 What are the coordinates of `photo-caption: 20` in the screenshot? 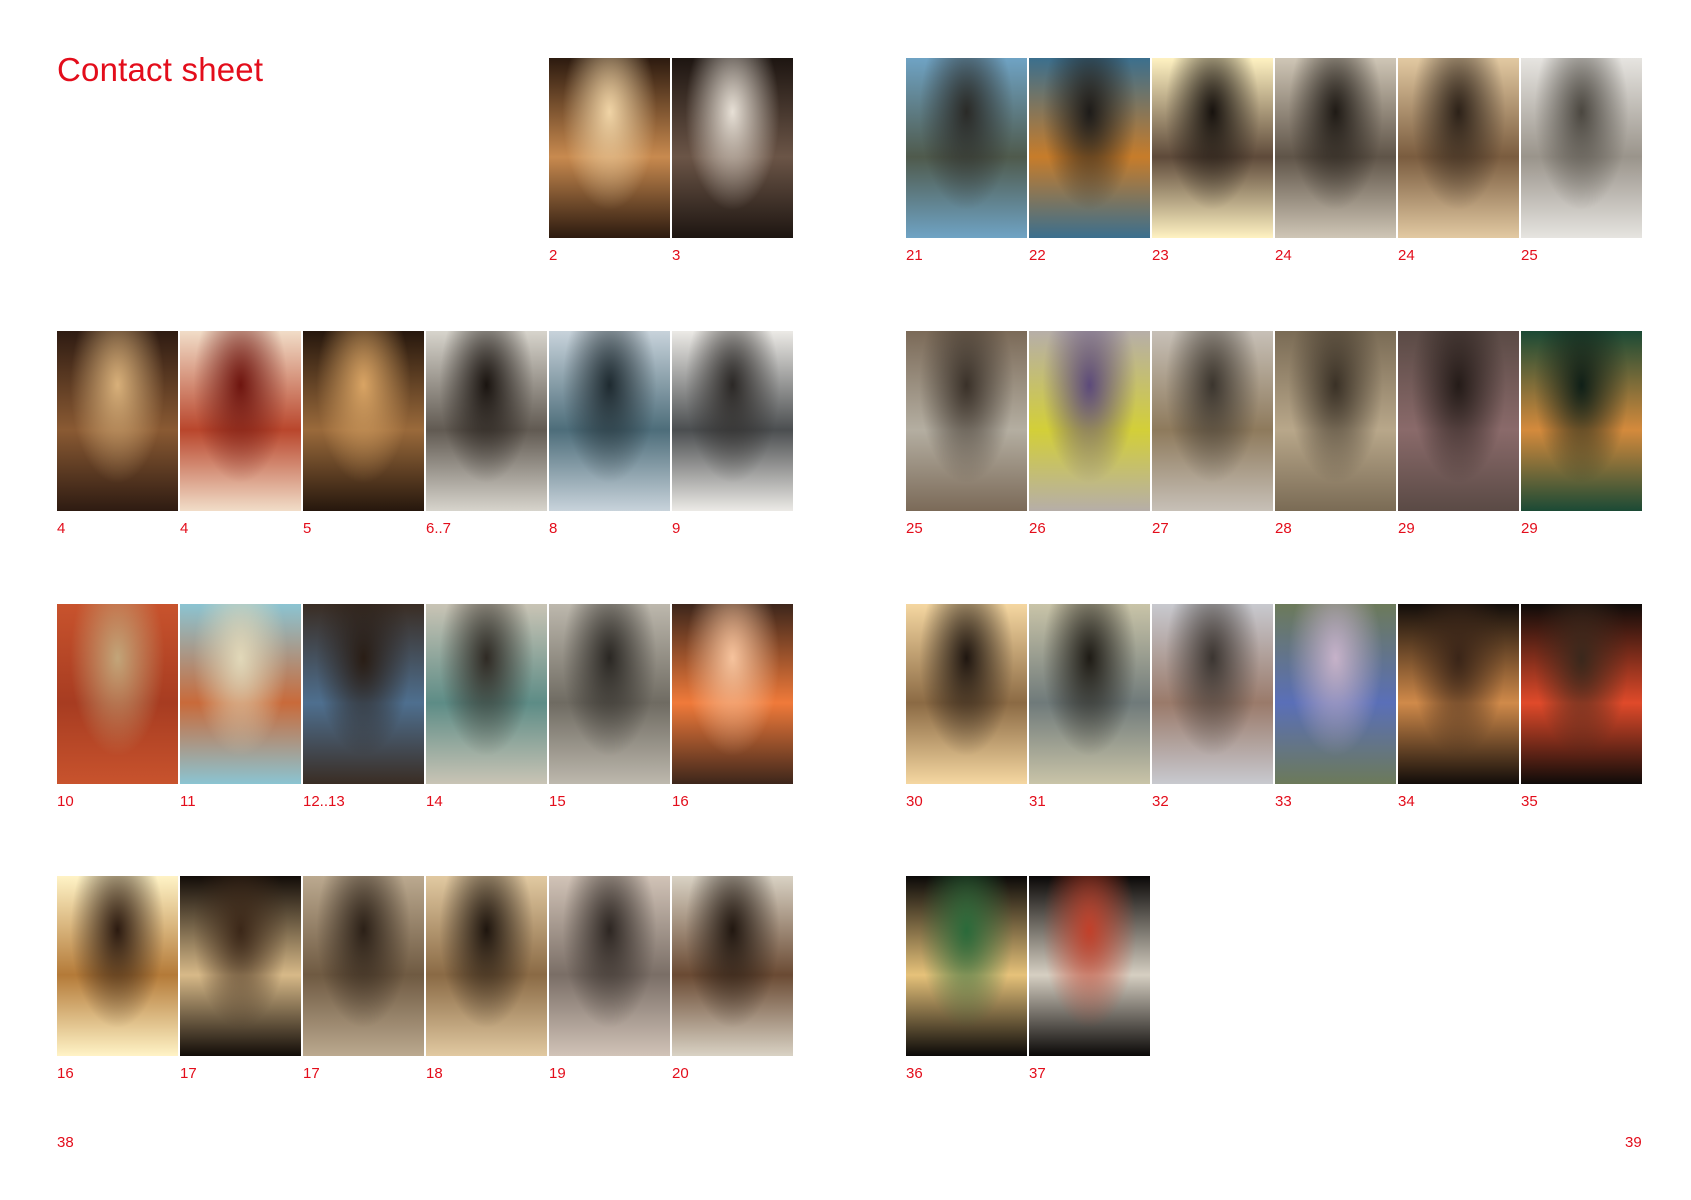 It's located at (680, 1073).